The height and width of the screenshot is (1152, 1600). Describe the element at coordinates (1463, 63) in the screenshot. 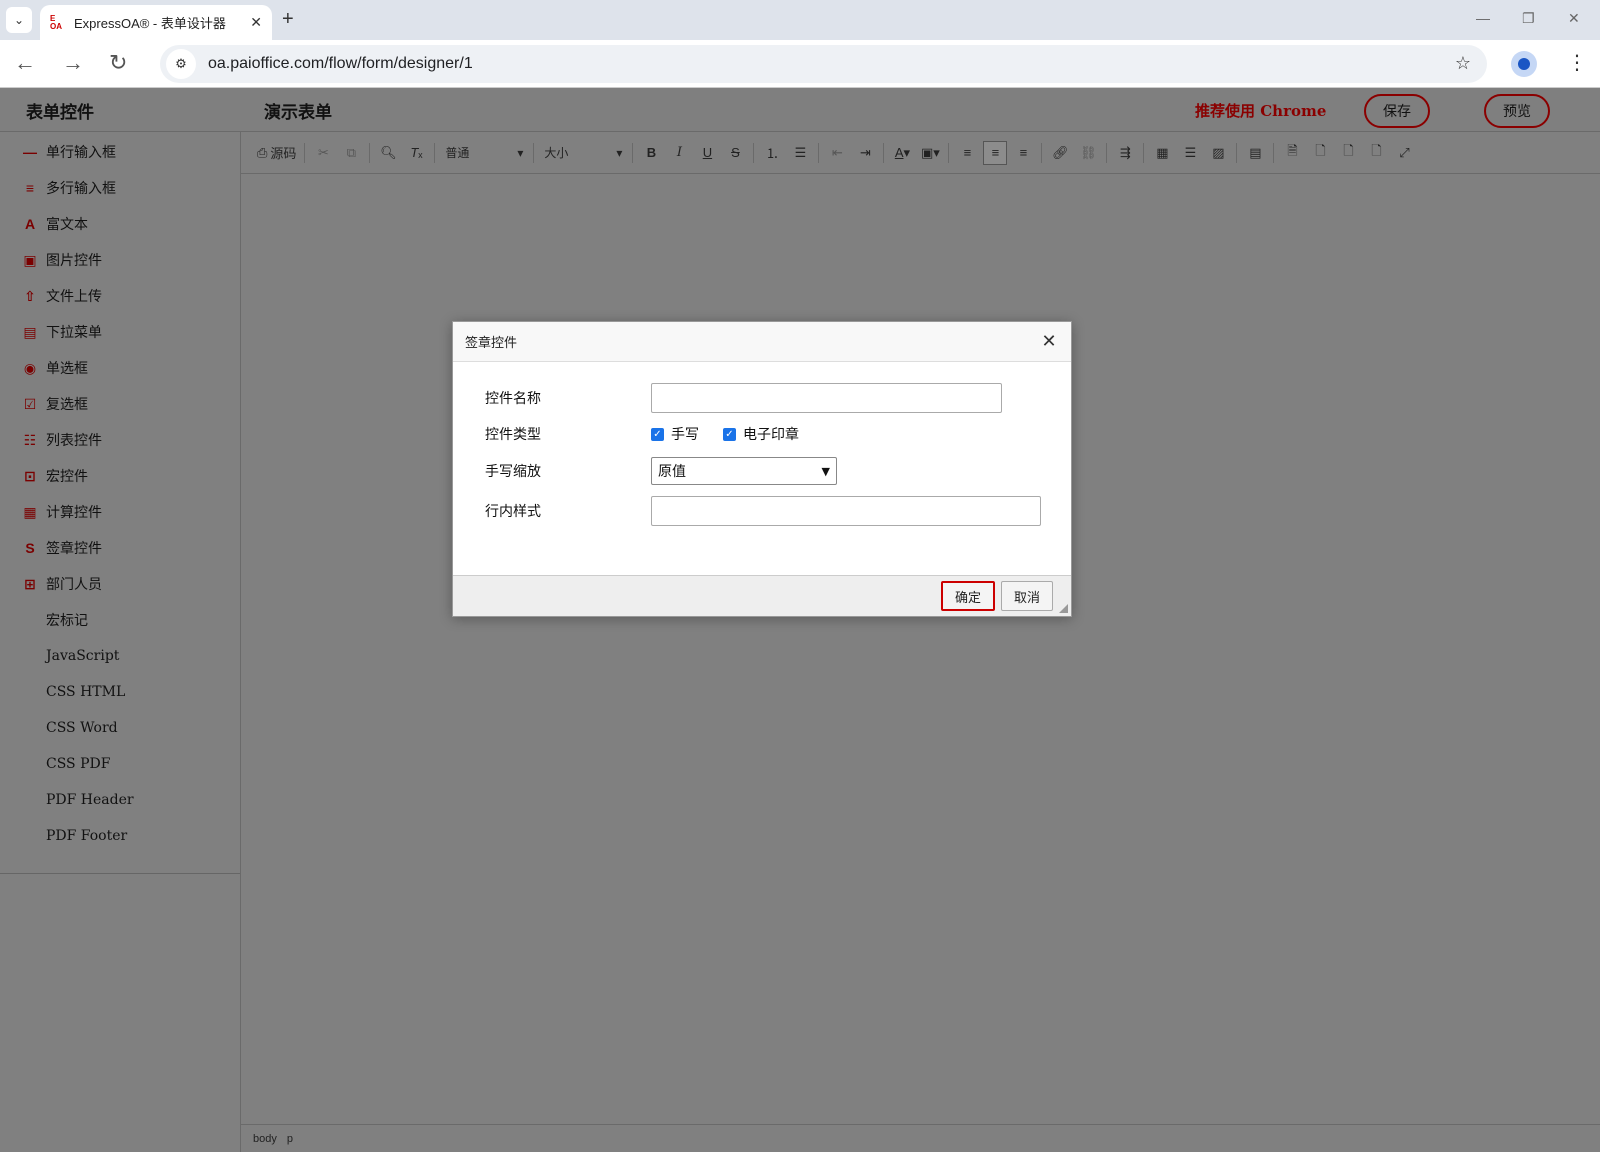

I see `bookmark-star-icon: ☆` at that location.